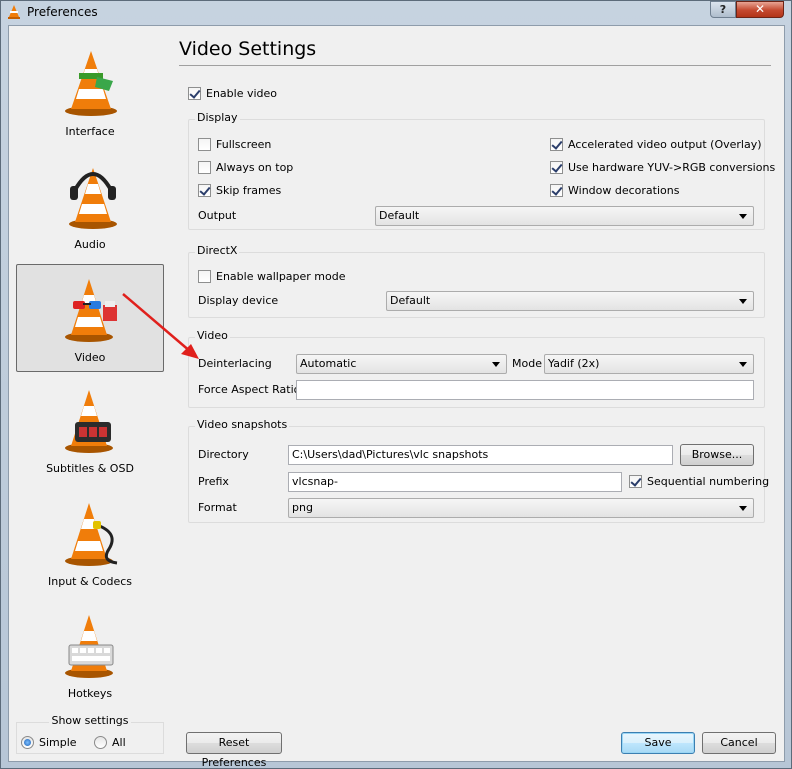  Describe the element at coordinates (90, 693) in the screenshot. I see `sidebar-item-label: Hotkeys` at that location.